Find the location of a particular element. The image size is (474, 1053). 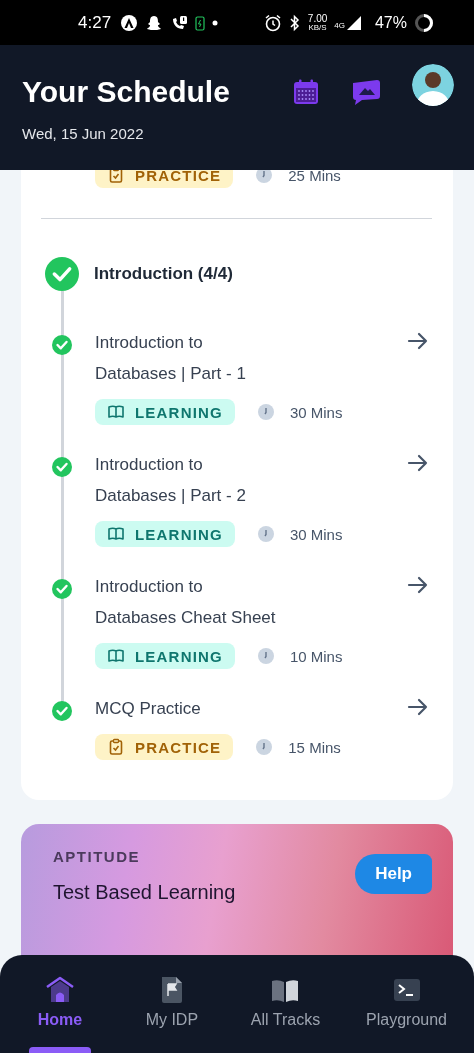

battery-ring-icon is located at coordinates (424, 22).